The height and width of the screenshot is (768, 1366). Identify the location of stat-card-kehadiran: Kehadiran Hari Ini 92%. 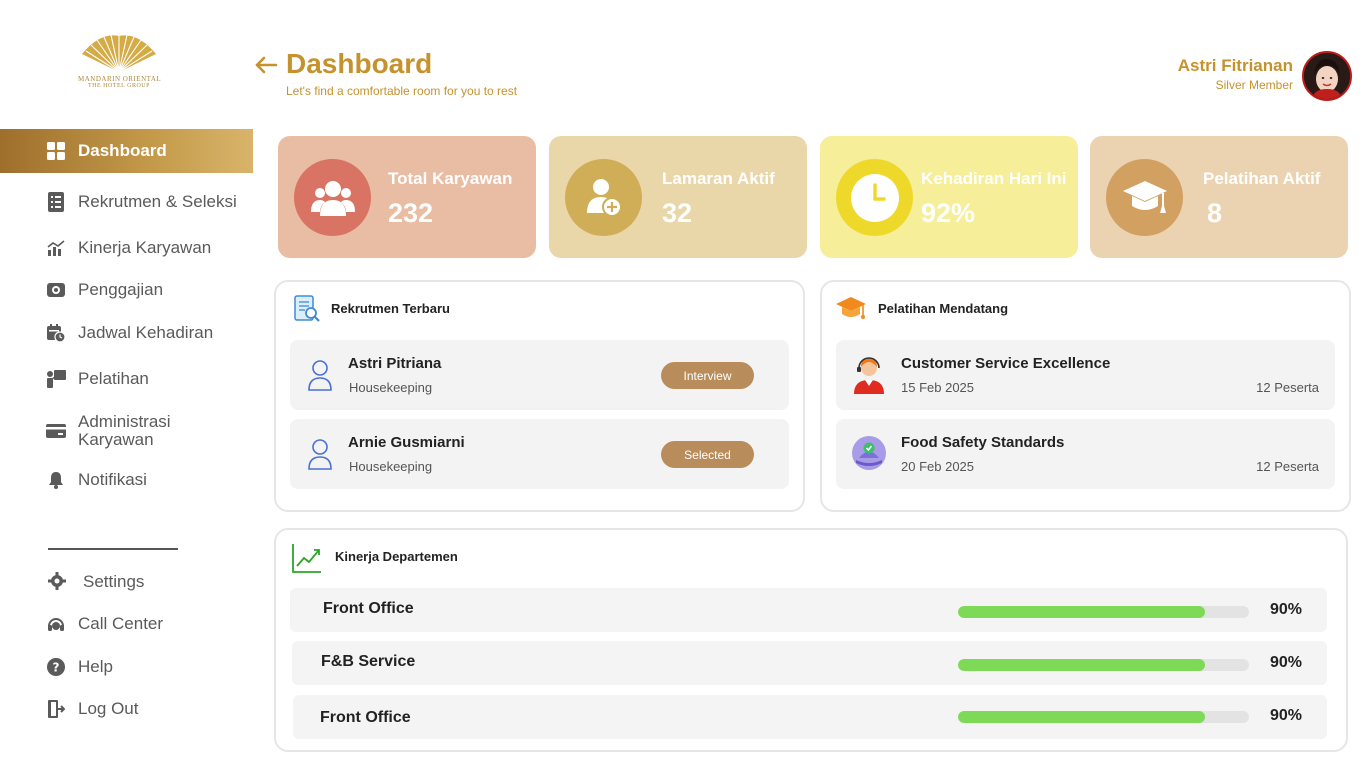
(949, 197).